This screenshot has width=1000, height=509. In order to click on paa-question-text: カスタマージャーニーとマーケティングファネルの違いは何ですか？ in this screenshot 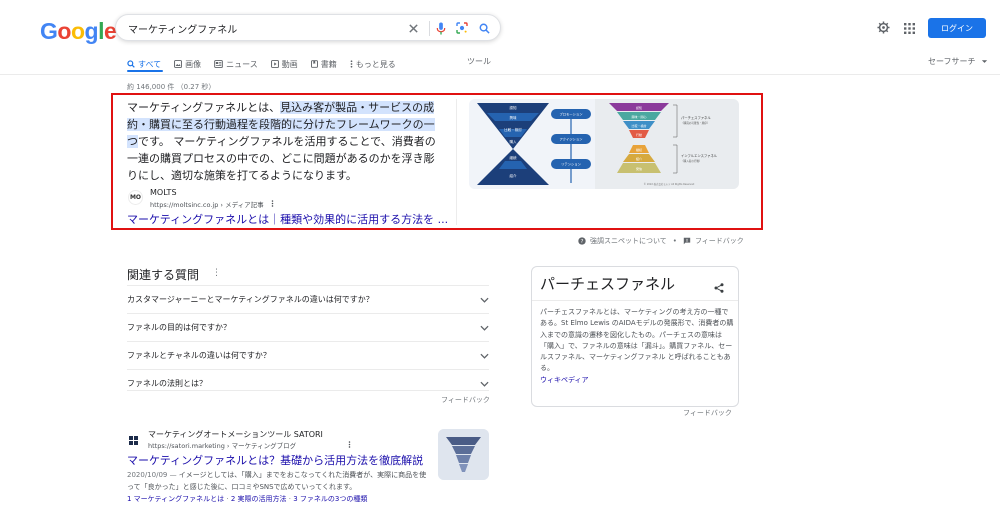, I will do `click(250, 299)`.